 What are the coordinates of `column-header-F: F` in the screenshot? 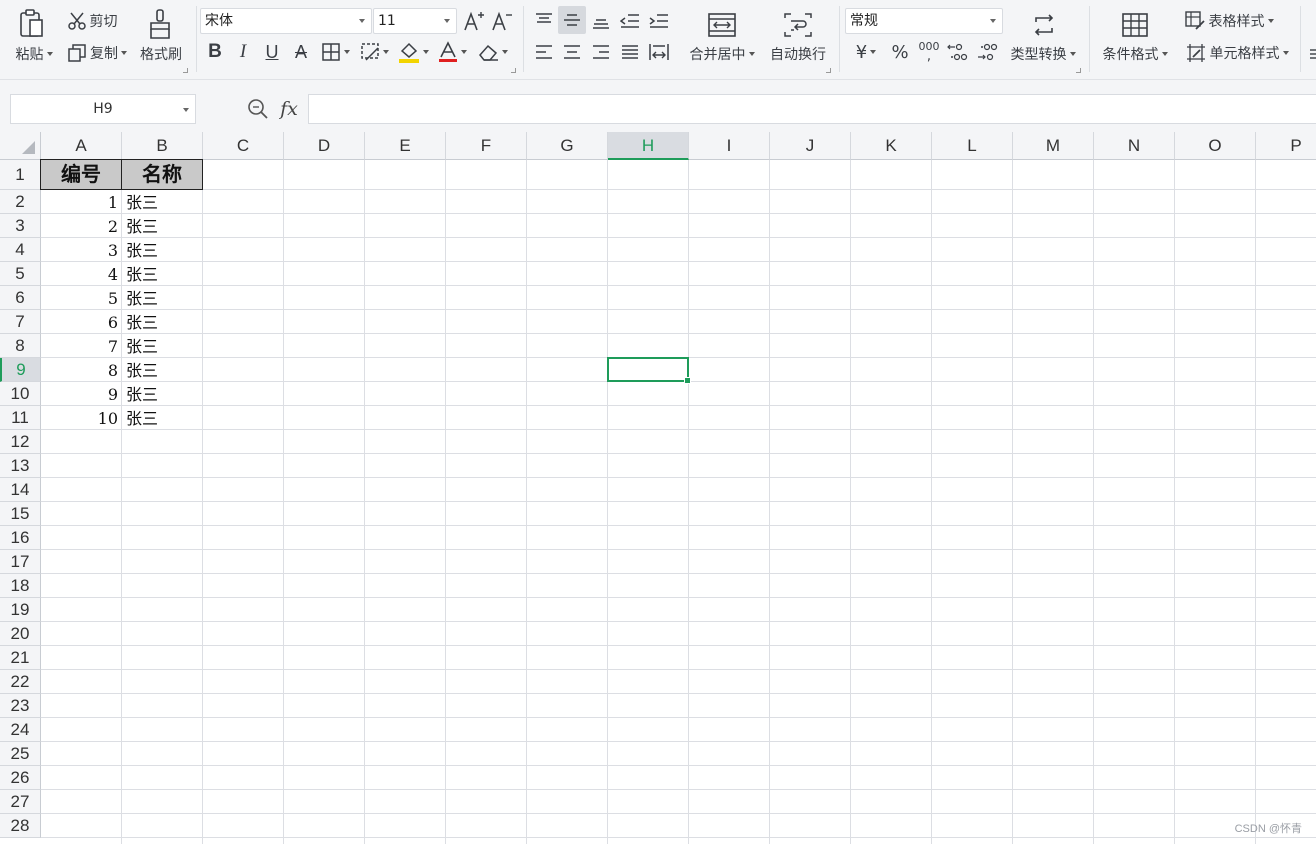 It's located at (486, 146).